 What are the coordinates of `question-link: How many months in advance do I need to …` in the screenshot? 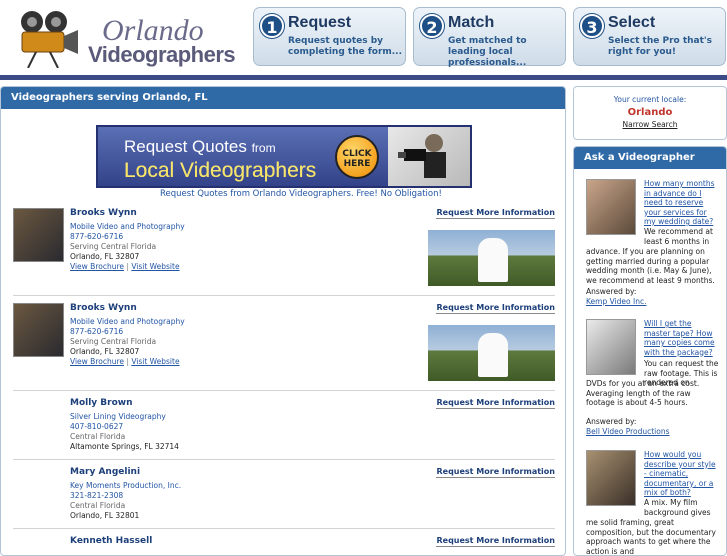 It's located at (682, 203).